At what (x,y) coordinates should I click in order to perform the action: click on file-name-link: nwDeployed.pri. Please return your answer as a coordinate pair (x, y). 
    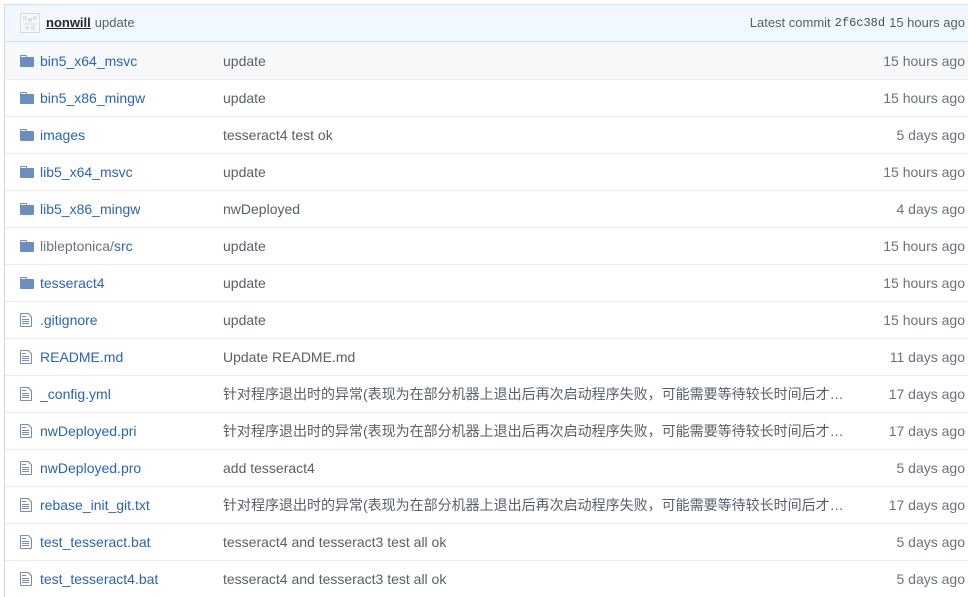
    Looking at the image, I should click on (88, 431).